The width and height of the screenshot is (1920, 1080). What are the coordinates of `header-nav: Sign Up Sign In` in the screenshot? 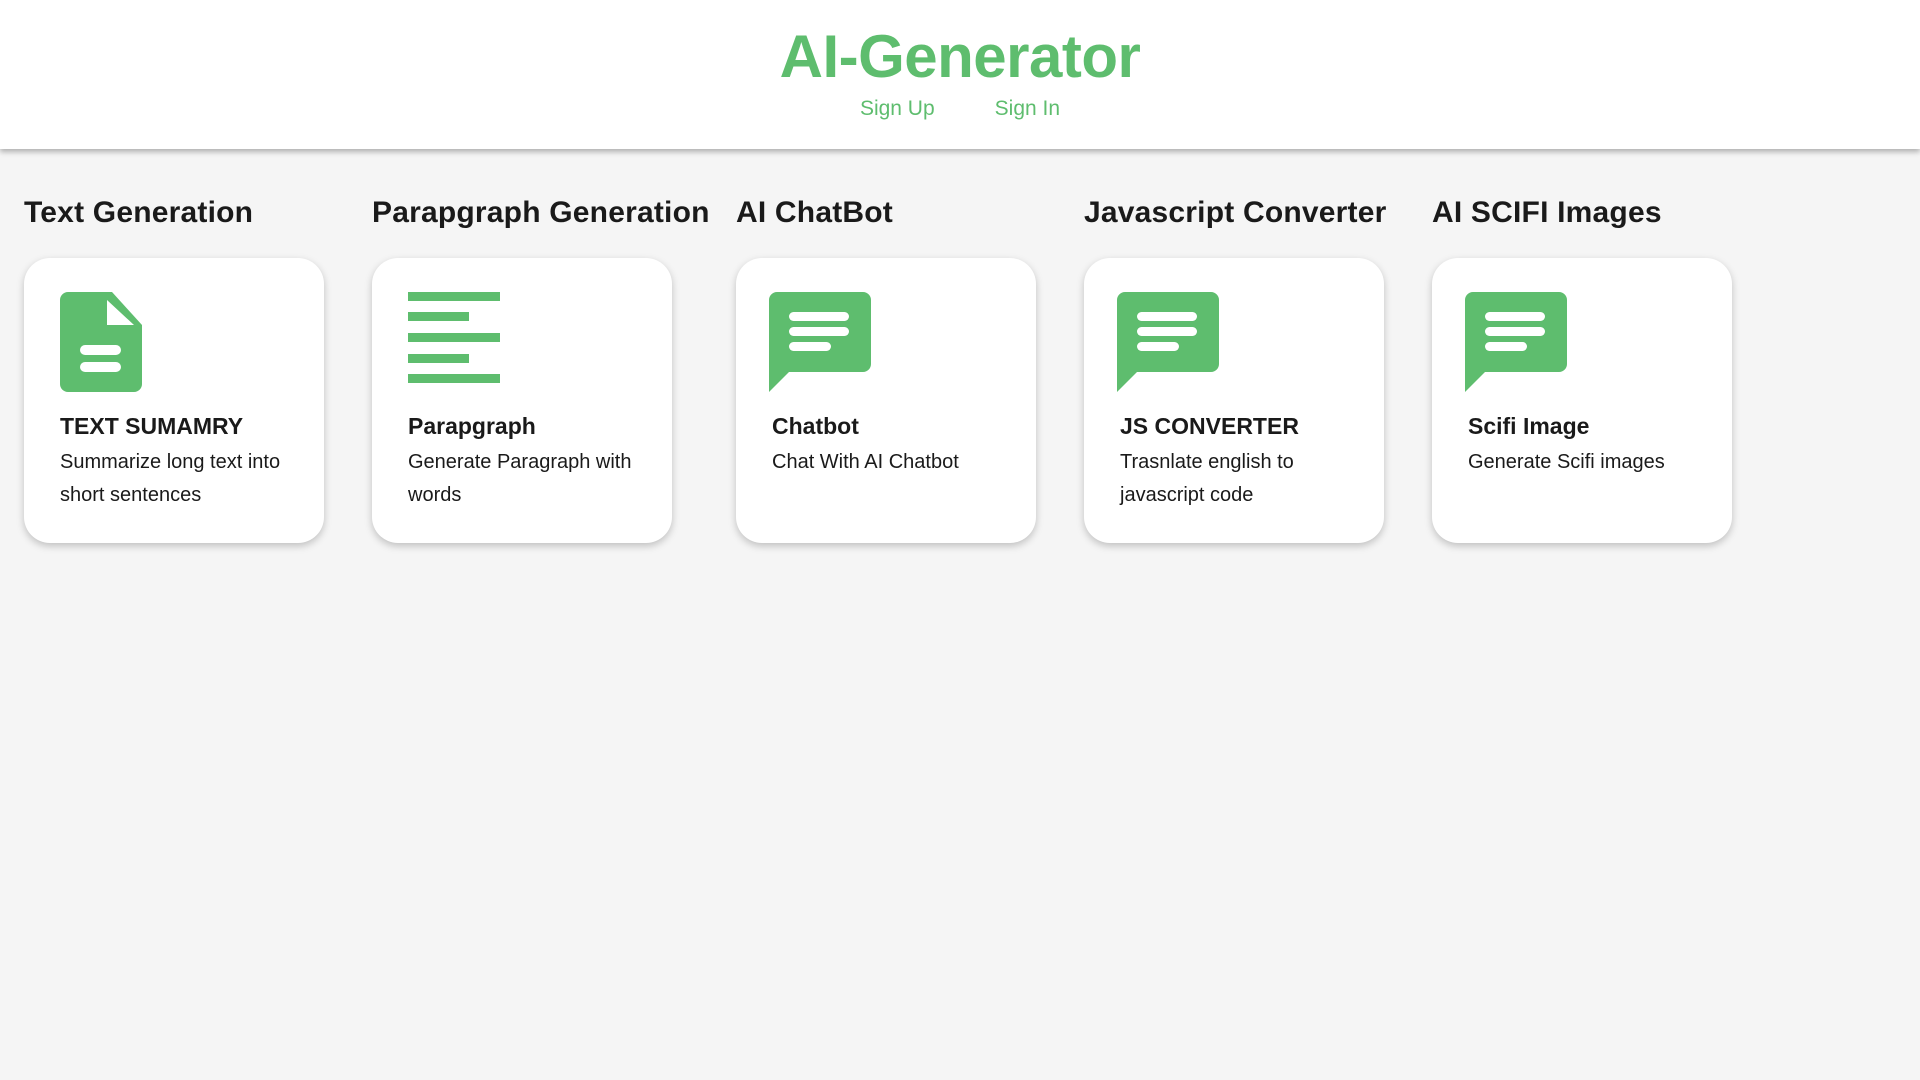 It's located at (960, 109).